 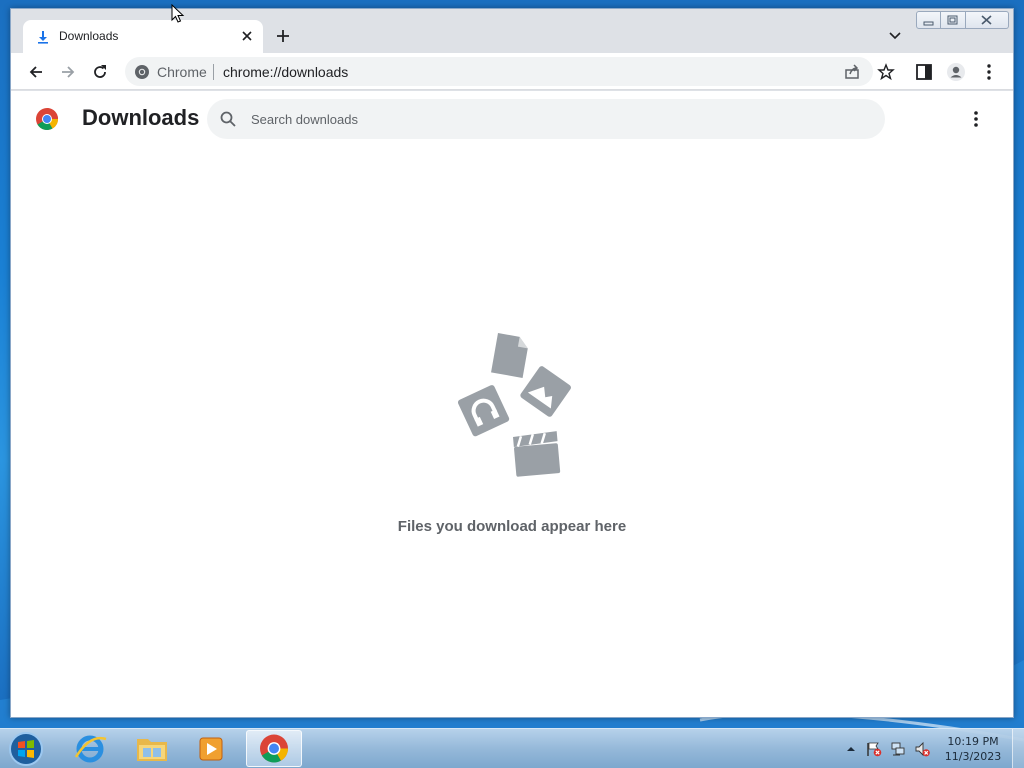 What do you see at coordinates (895, 36) in the screenshot?
I see `chevron-down-icon` at bounding box center [895, 36].